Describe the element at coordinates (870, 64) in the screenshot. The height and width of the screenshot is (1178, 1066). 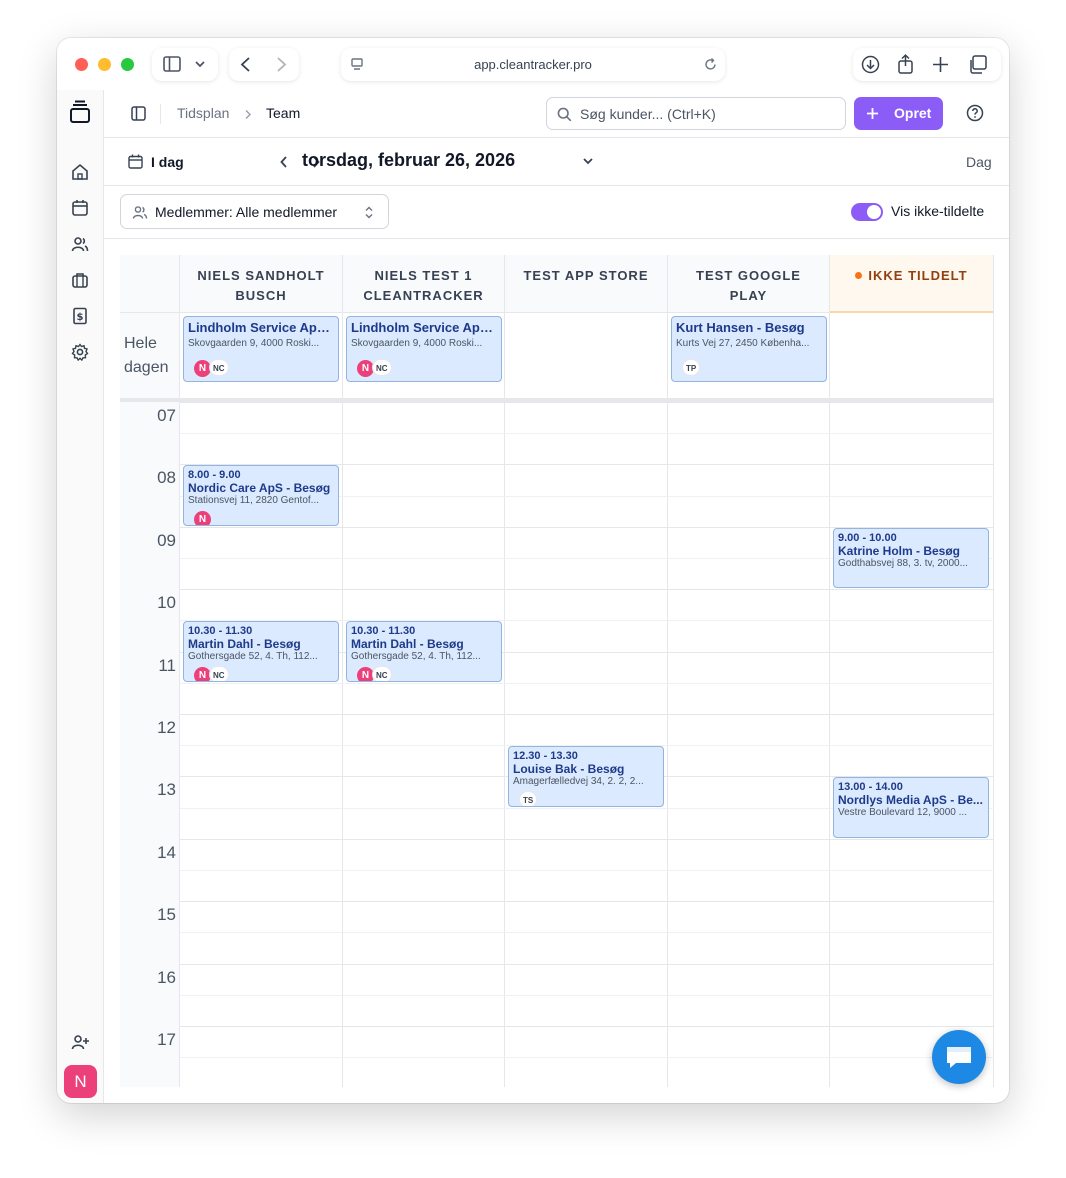
I see `download-icon` at that location.